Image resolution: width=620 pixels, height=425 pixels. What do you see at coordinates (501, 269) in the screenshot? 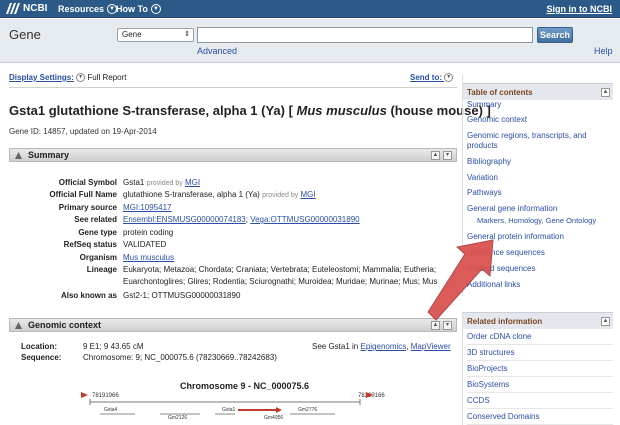
I see `toc-item-related-sequences: Related sequences` at bounding box center [501, 269].